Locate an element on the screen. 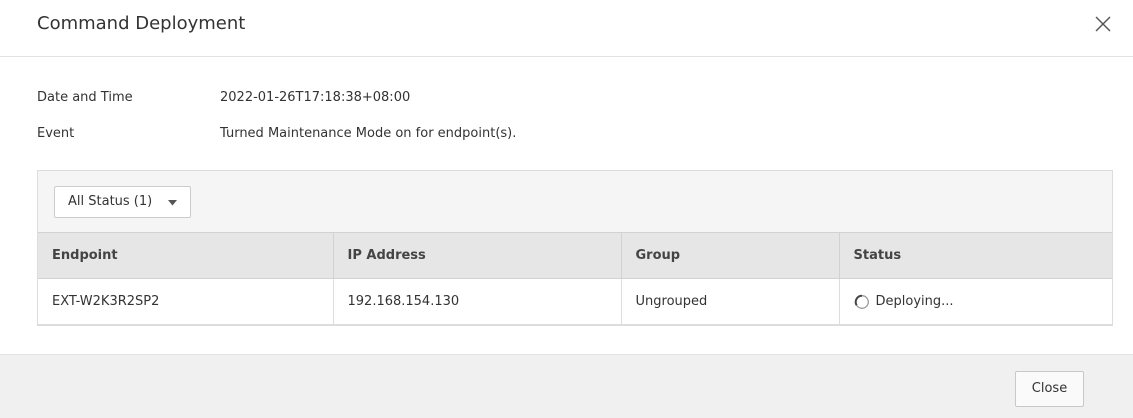  table-row: EXT-W2K3R2SP2 192.168.154.130 Ungrouped is located at coordinates (575, 301).